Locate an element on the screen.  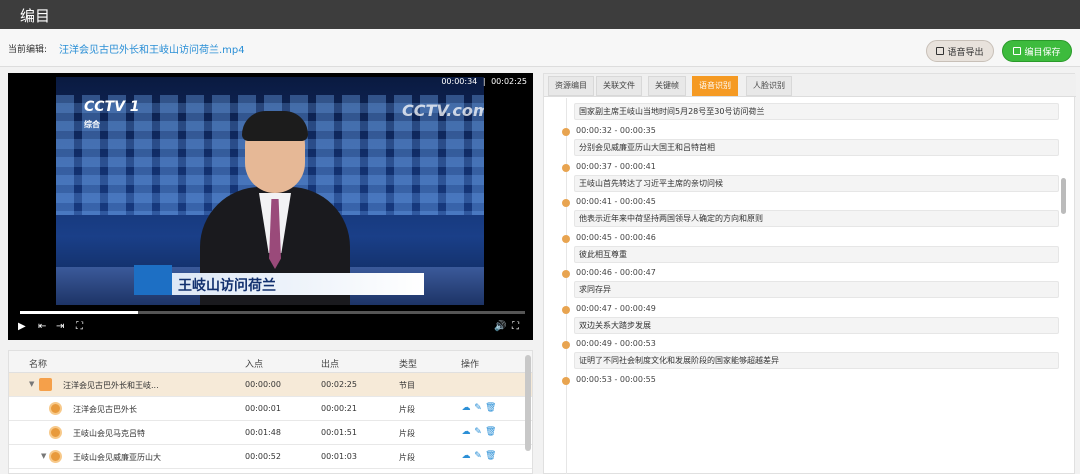
table-row: ▼ 汪洋会见古巴外长和王岐... 00:00:00 00:02:25 节目 is located at coordinates (270, 385).